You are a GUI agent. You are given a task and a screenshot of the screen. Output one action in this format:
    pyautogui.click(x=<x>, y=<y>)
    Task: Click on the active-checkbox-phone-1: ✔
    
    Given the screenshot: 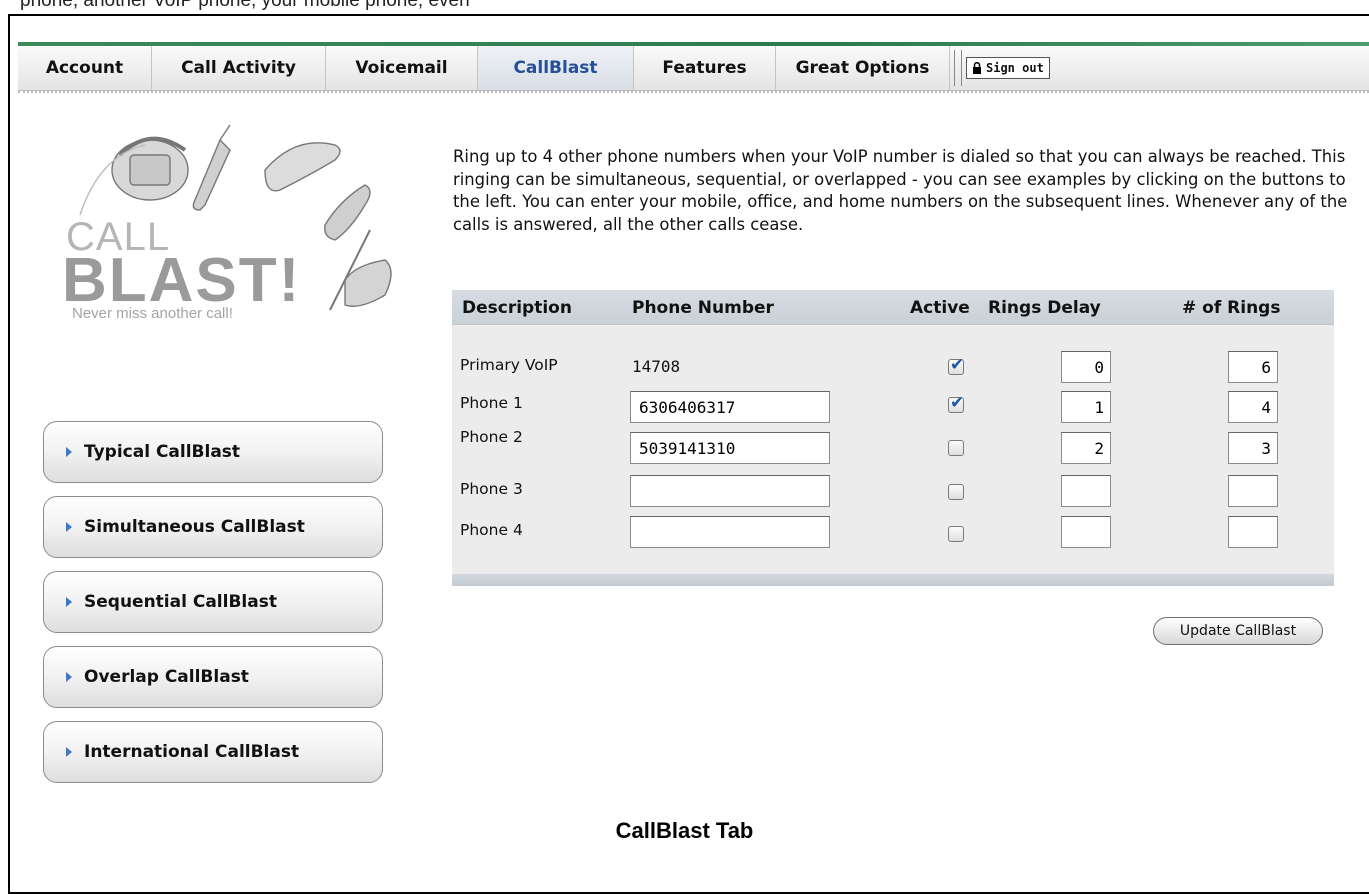 What is the action you would take?
    pyautogui.click(x=956, y=403)
    